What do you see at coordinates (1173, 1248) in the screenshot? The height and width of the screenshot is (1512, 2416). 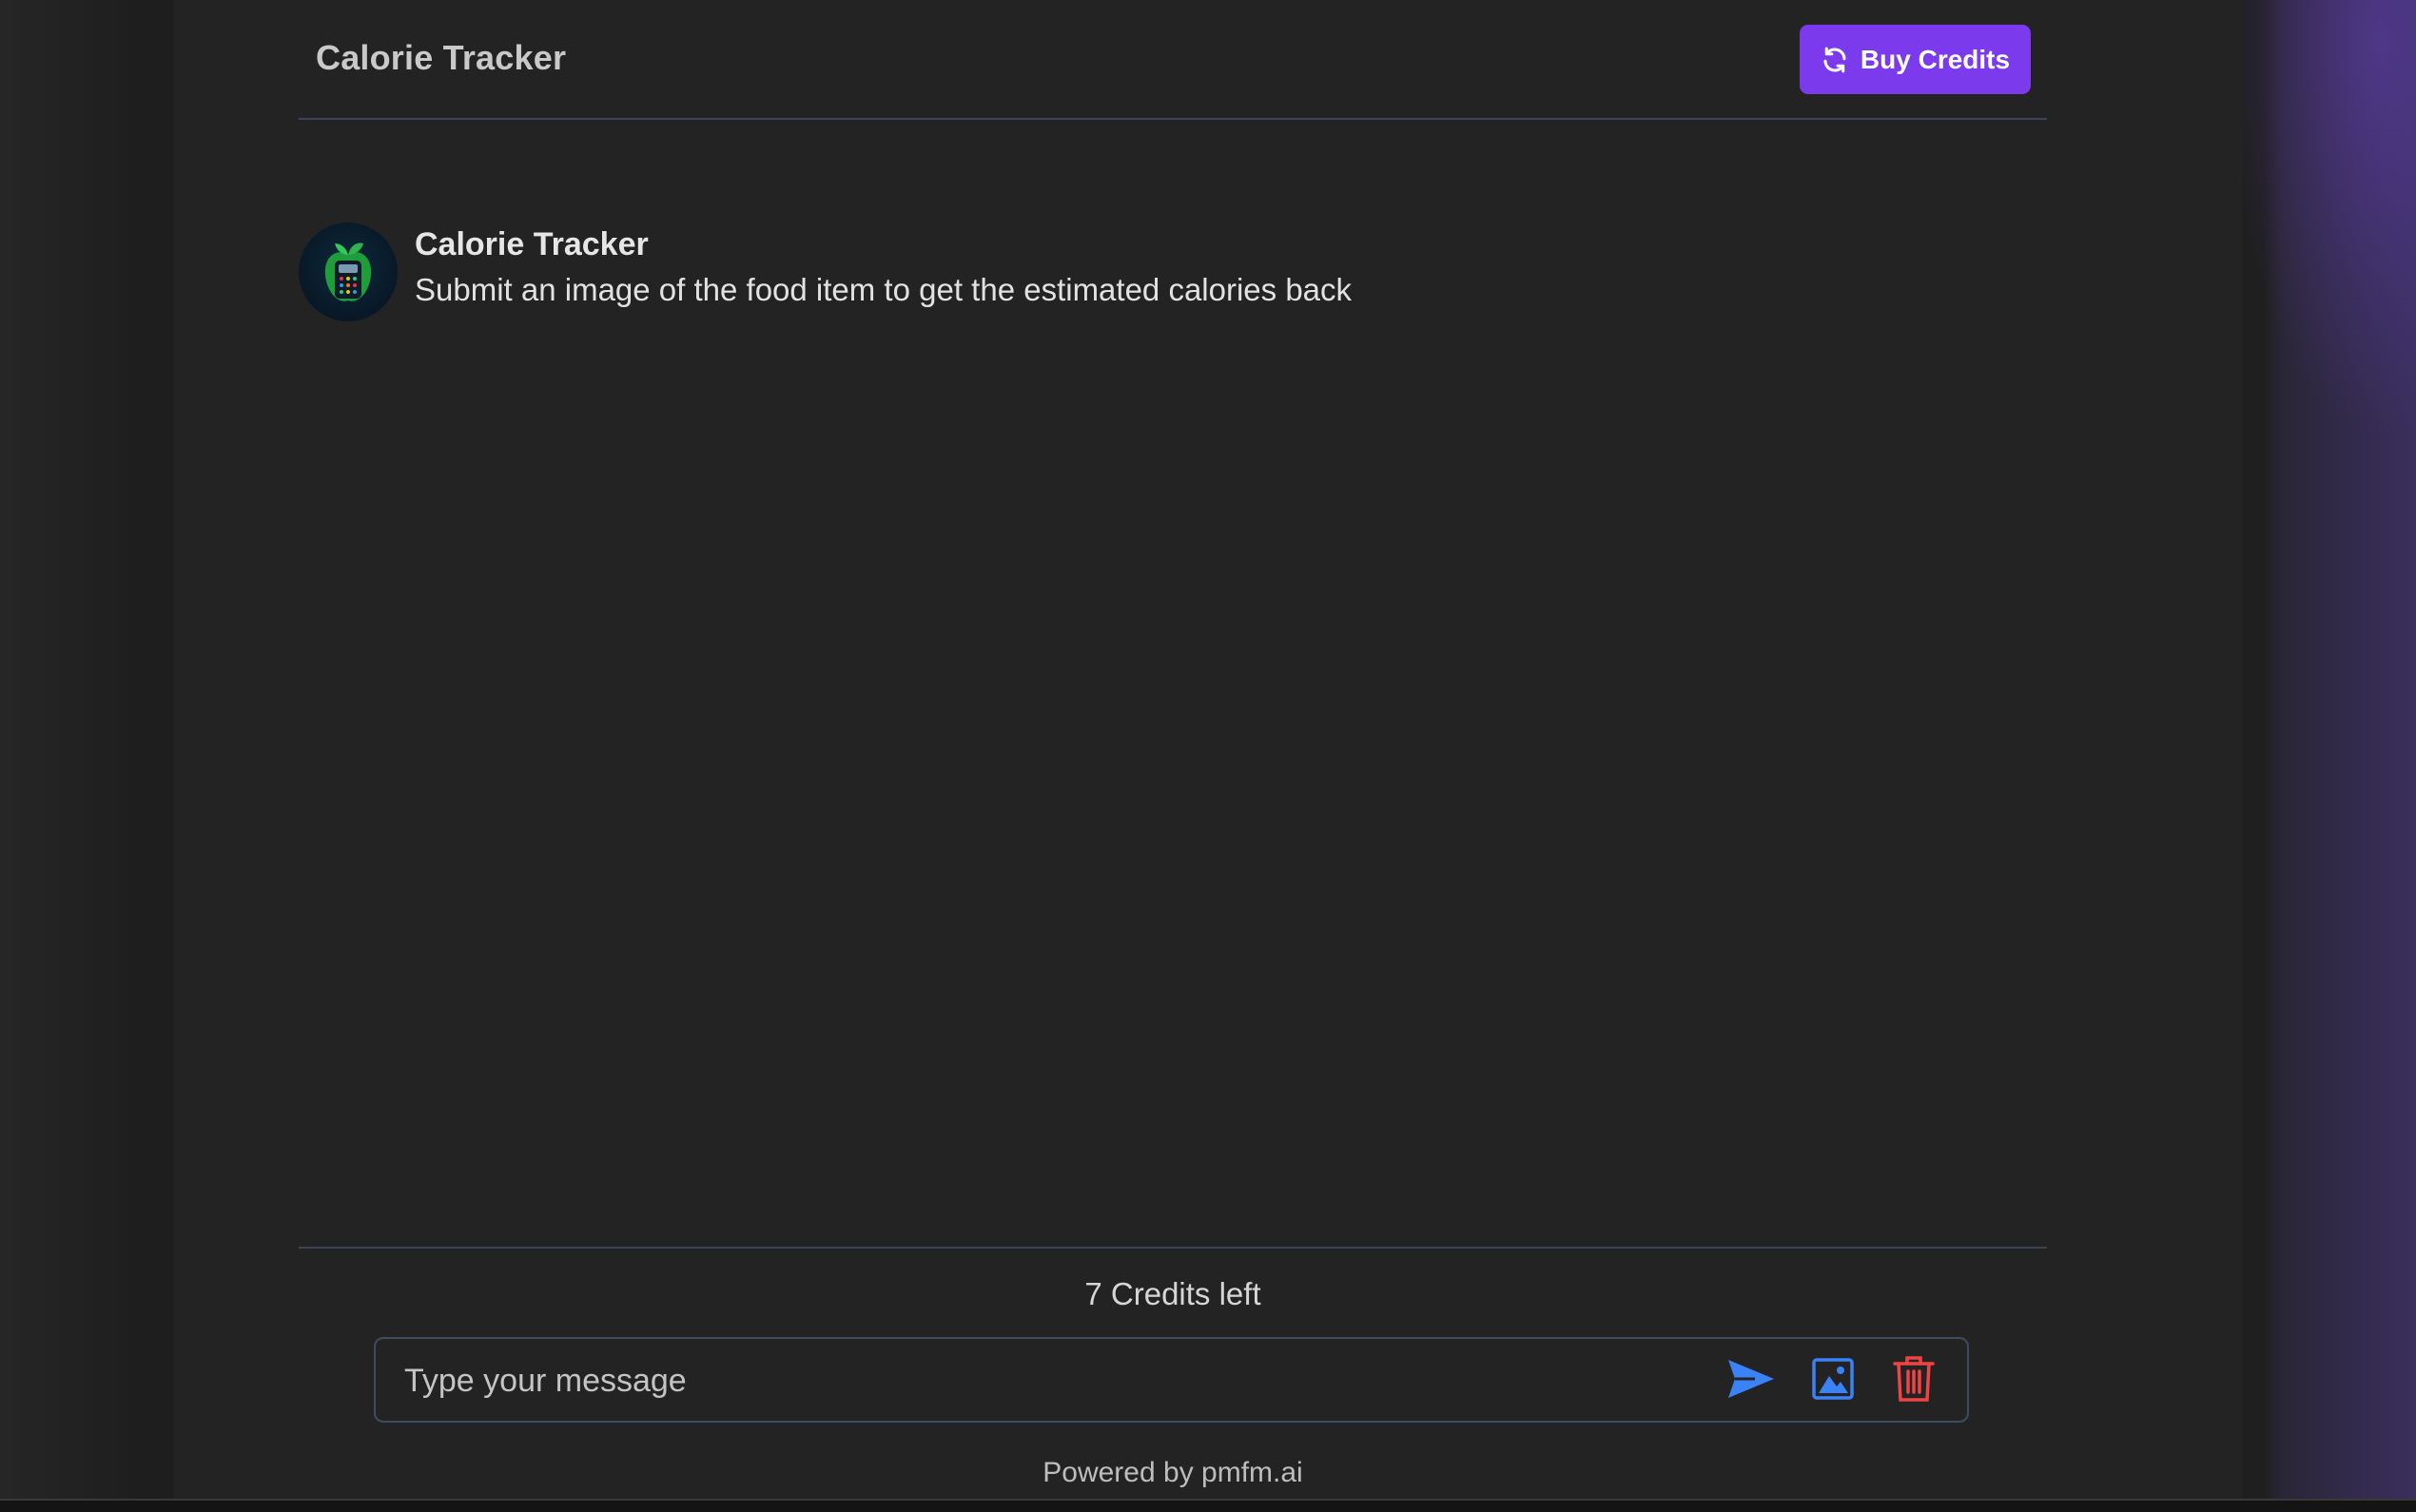 I see `footer-divider` at bounding box center [1173, 1248].